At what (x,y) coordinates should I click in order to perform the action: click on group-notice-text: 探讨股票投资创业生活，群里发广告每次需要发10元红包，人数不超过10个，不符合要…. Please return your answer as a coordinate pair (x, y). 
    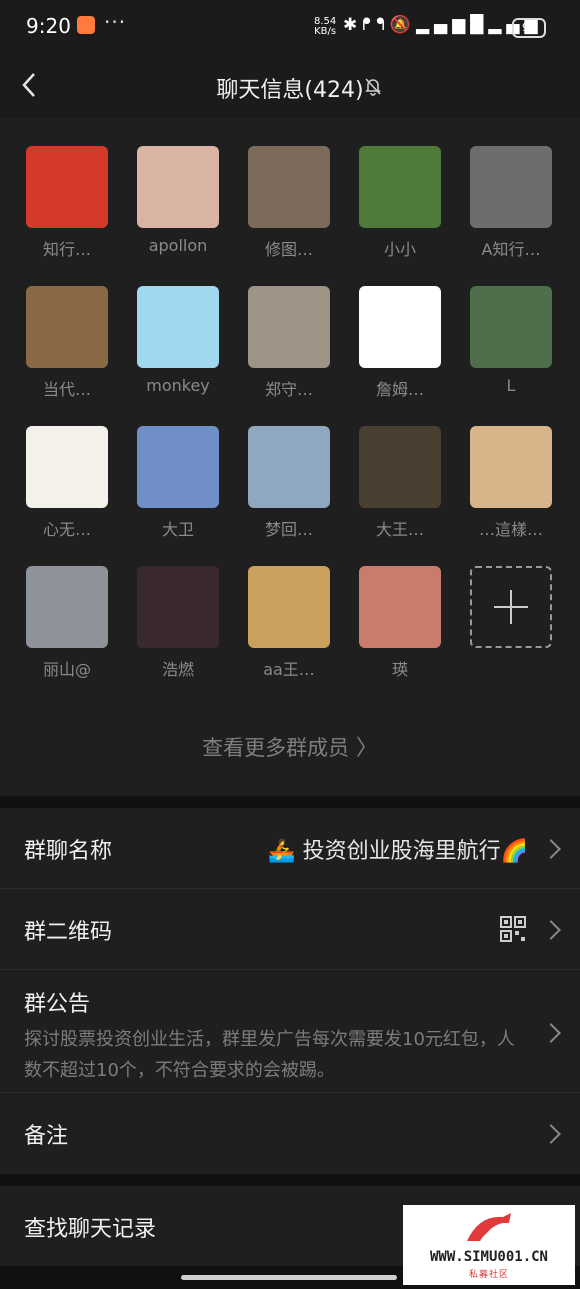
    Looking at the image, I should click on (269, 1055).